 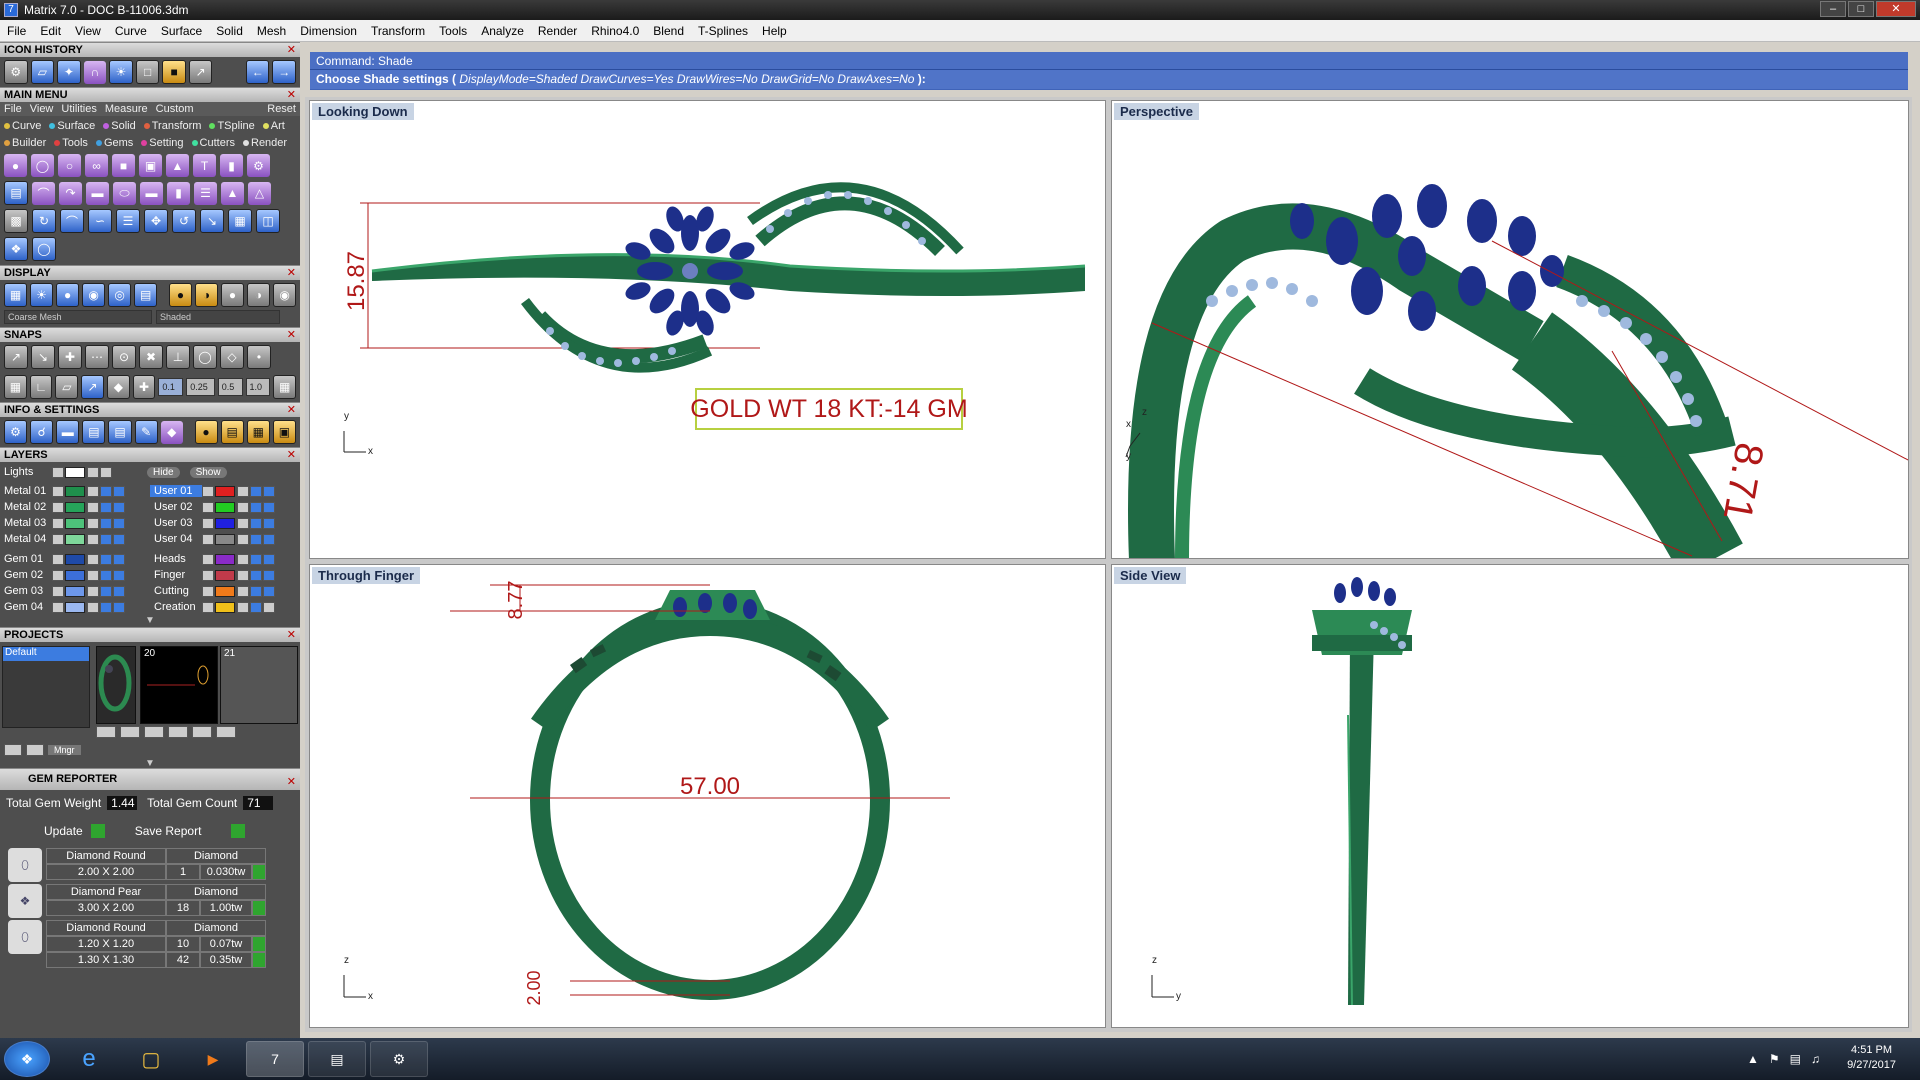 I want to click on pyramid-icon: △, so click(x=259, y=193).